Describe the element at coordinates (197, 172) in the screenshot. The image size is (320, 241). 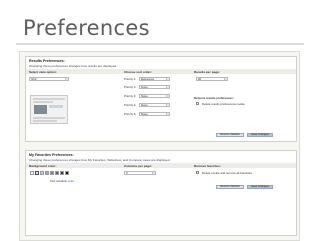
I see `delete-favorites-checkbox` at that location.